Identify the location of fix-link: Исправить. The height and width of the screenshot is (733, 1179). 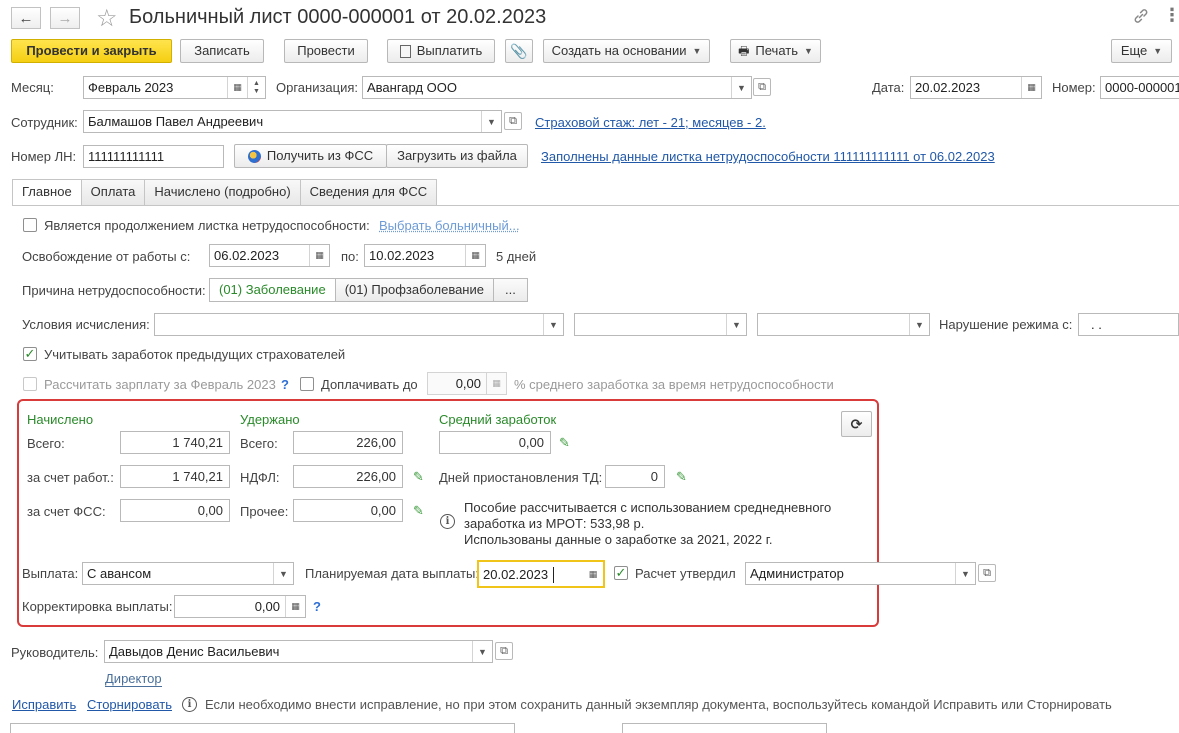
(44, 705).